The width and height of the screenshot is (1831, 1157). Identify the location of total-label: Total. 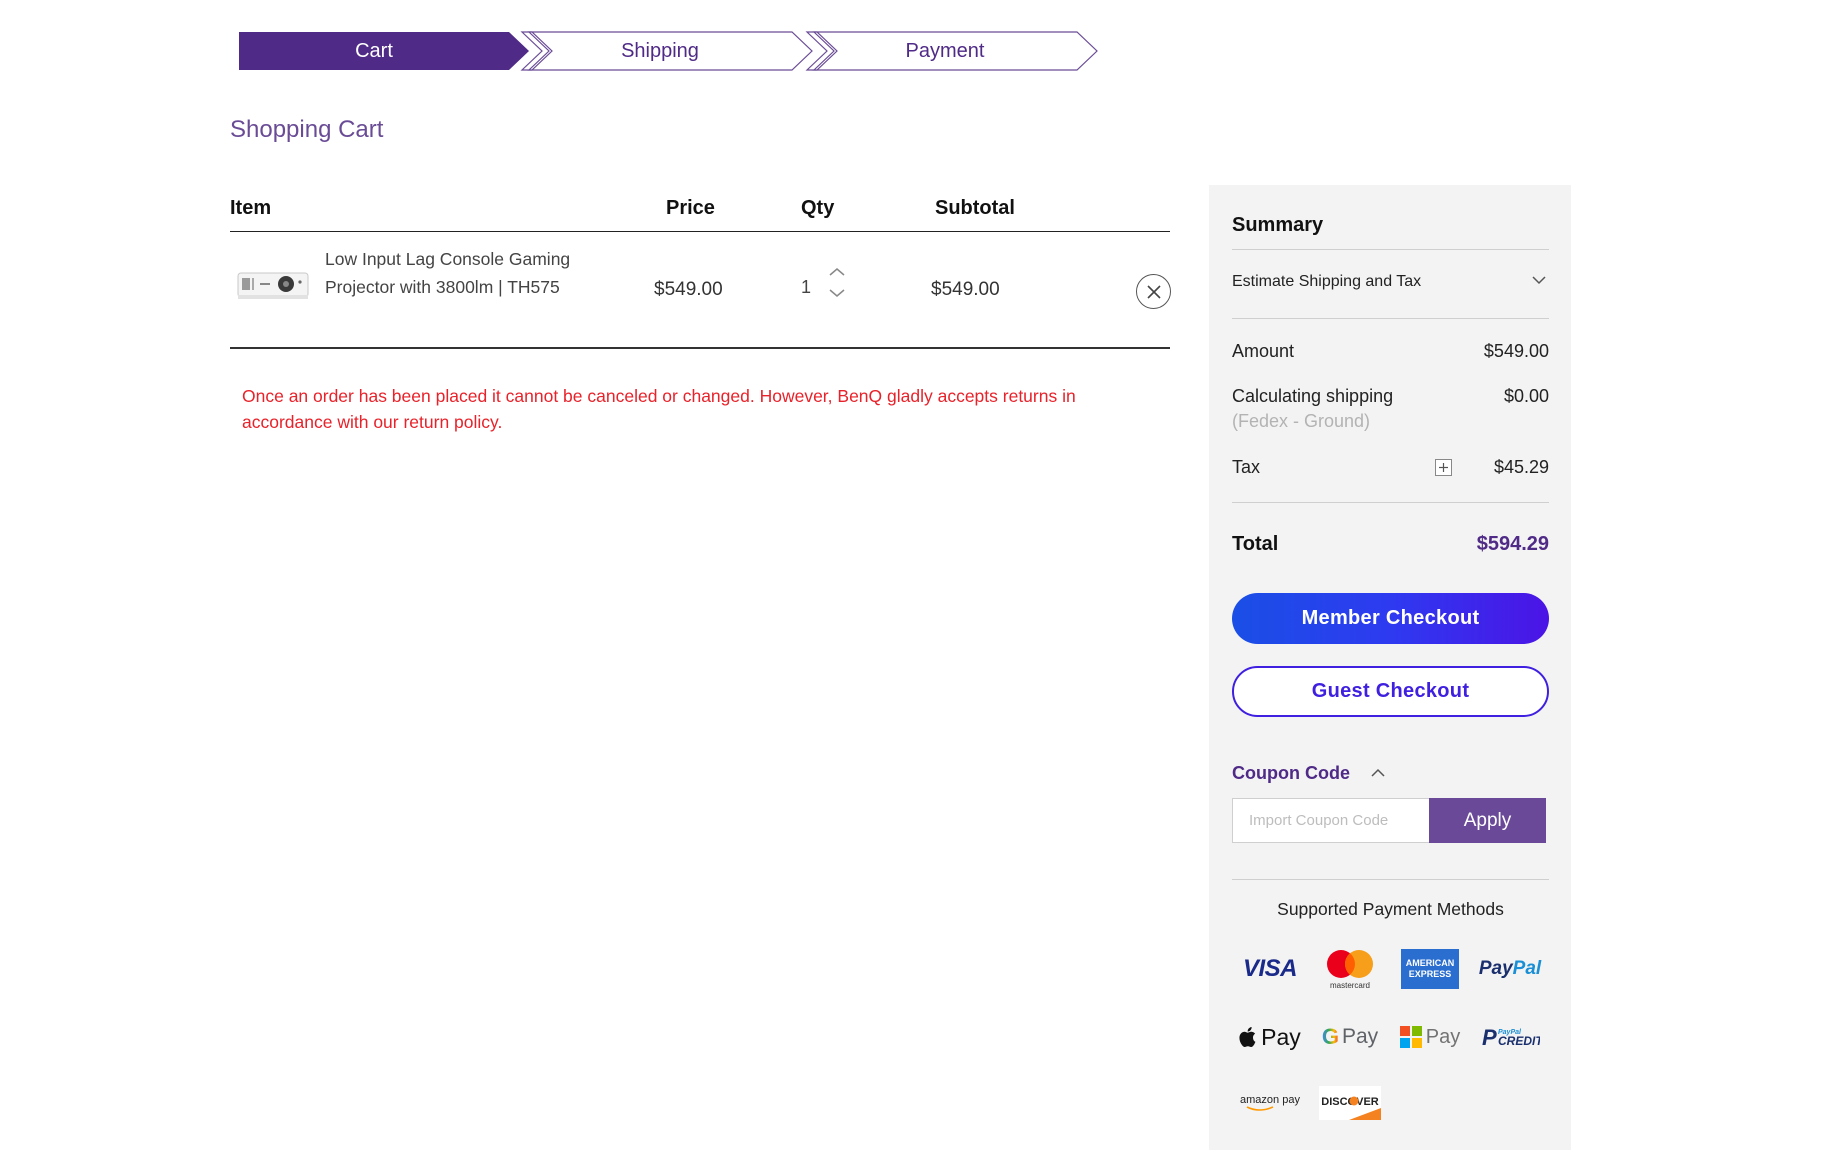
(1255, 544).